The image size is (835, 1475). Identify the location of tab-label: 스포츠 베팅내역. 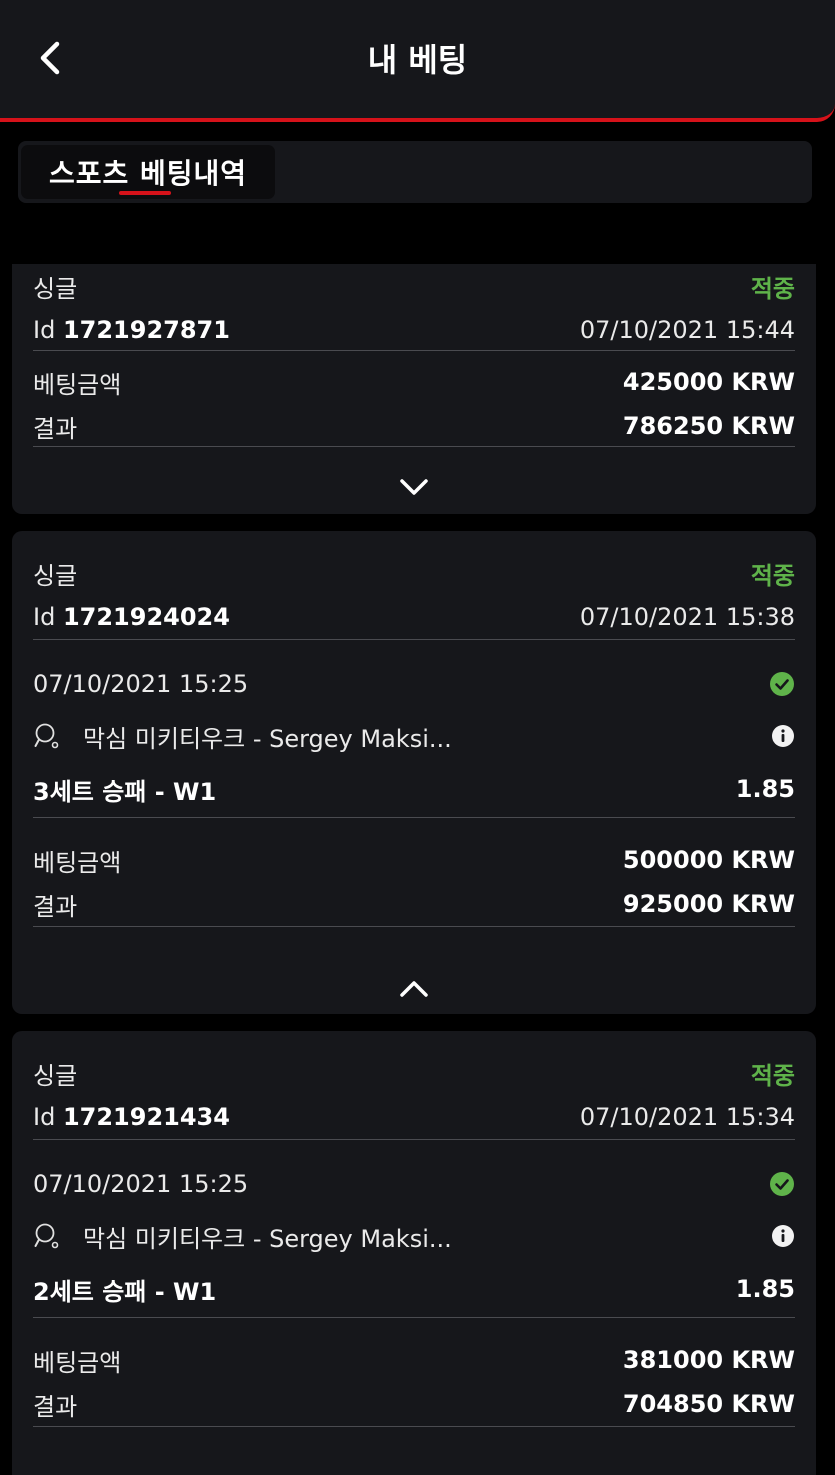
(148, 173).